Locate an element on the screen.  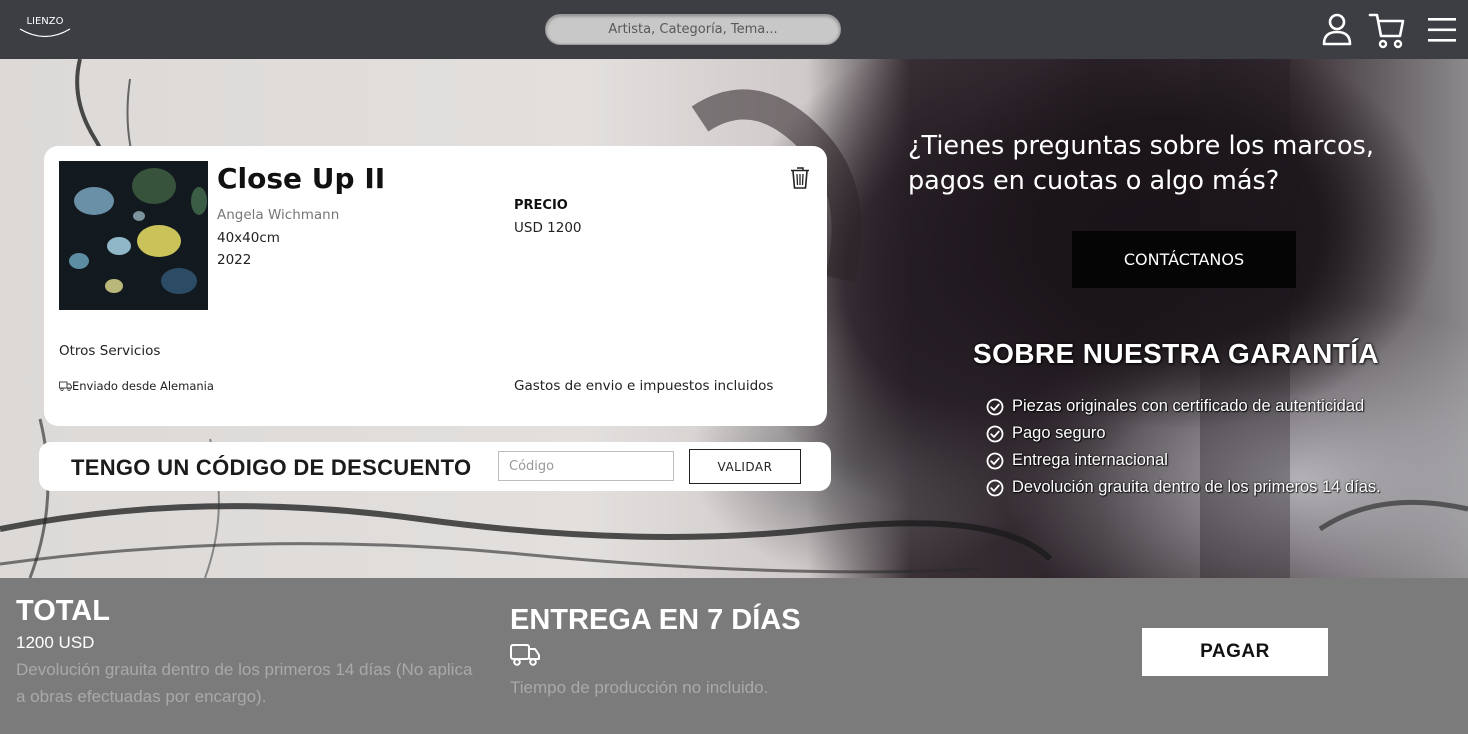
artwork-title: Close Up II is located at coordinates (301, 178).